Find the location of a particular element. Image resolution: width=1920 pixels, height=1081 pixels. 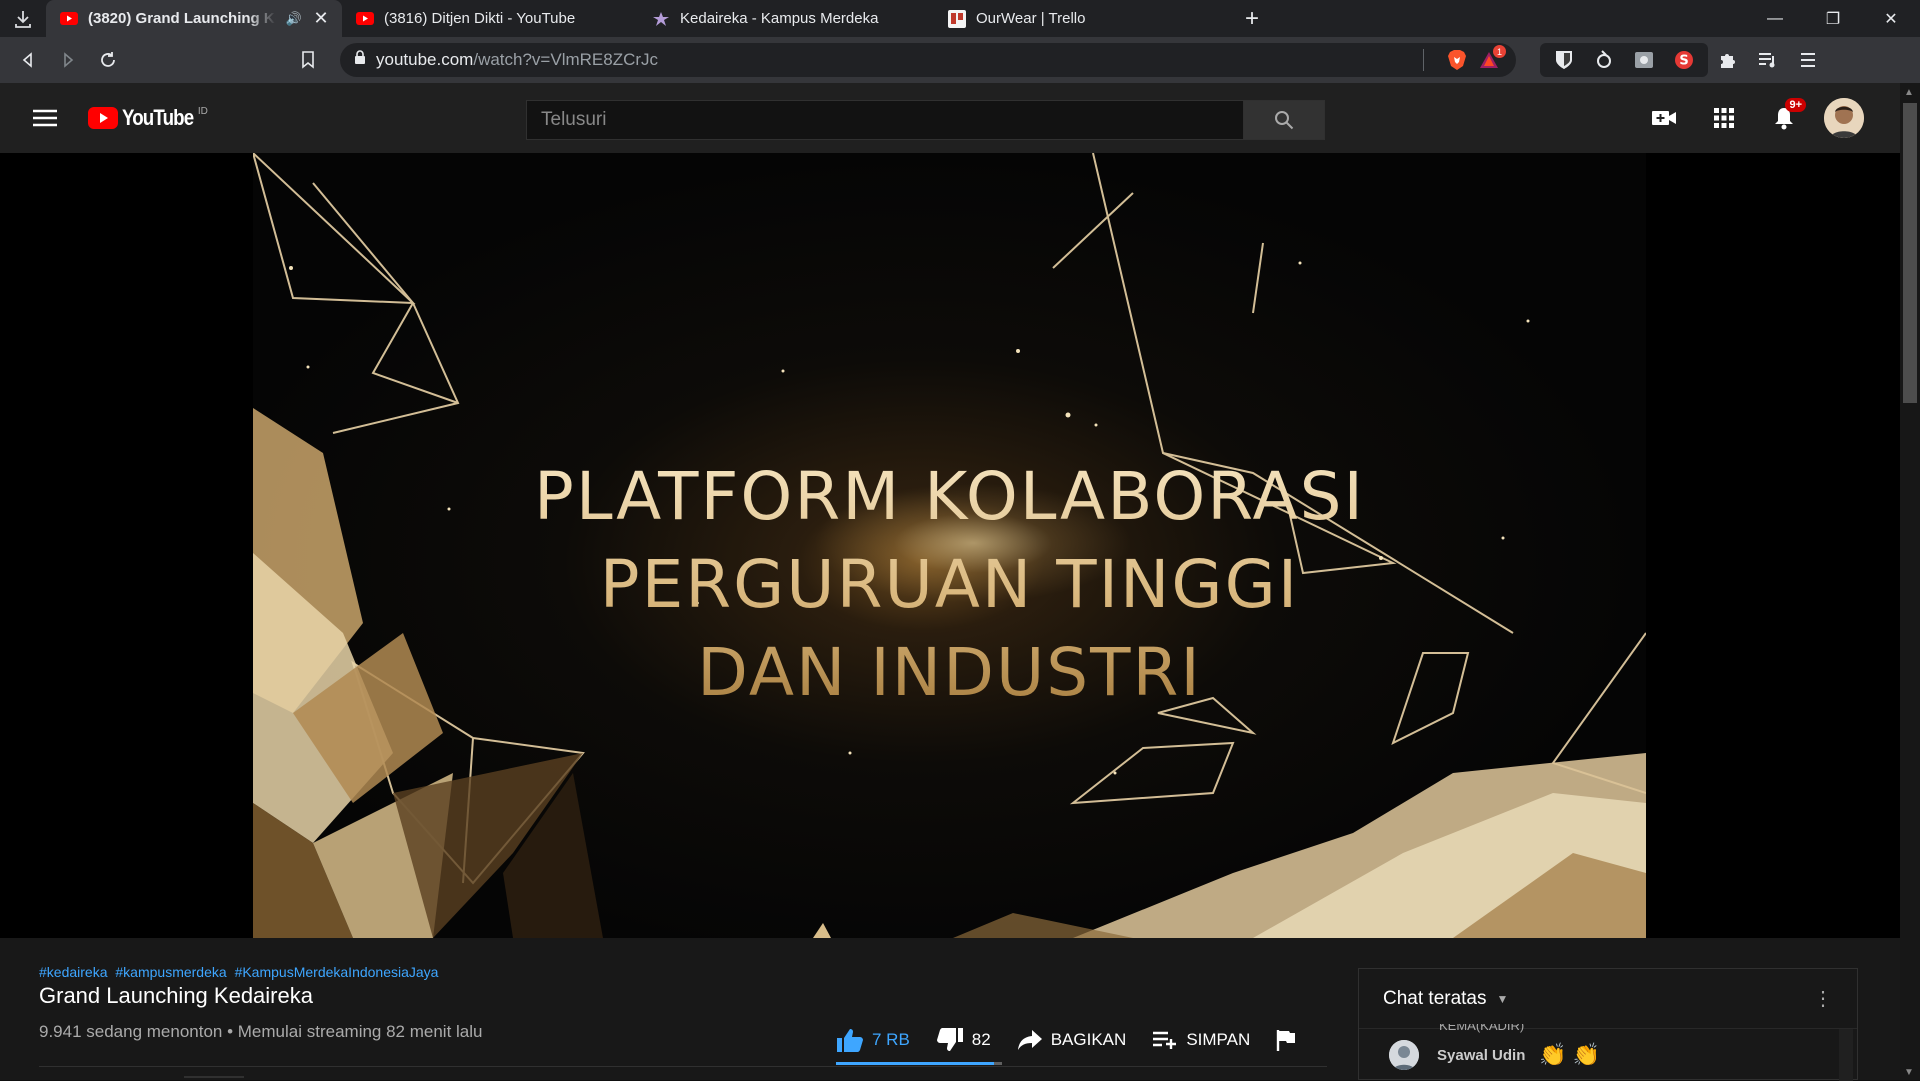

video-title: Grand Launching Kedaireka is located at coordinates (176, 995).